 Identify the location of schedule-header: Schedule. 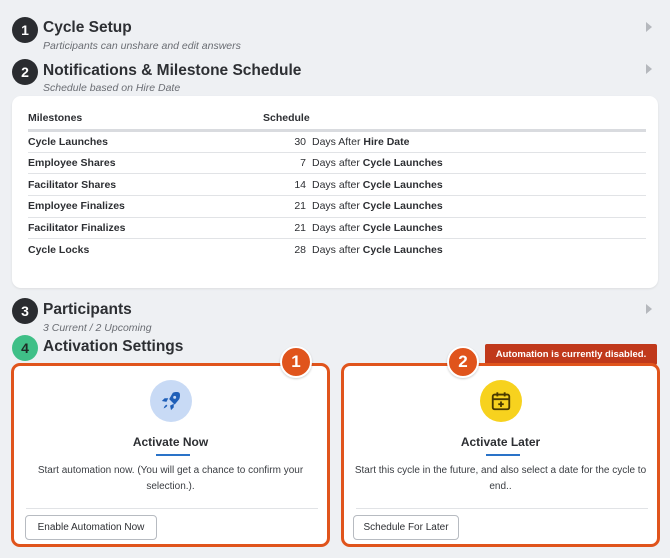
(454, 122).